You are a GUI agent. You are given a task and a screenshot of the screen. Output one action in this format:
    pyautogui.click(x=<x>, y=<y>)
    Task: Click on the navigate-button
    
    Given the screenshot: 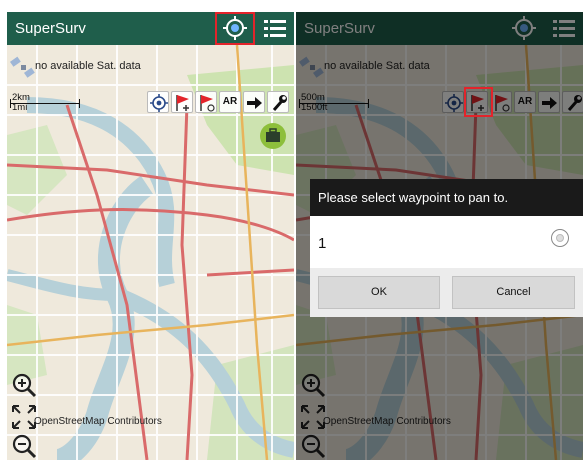 What is the action you would take?
    pyautogui.click(x=254, y=102)
    